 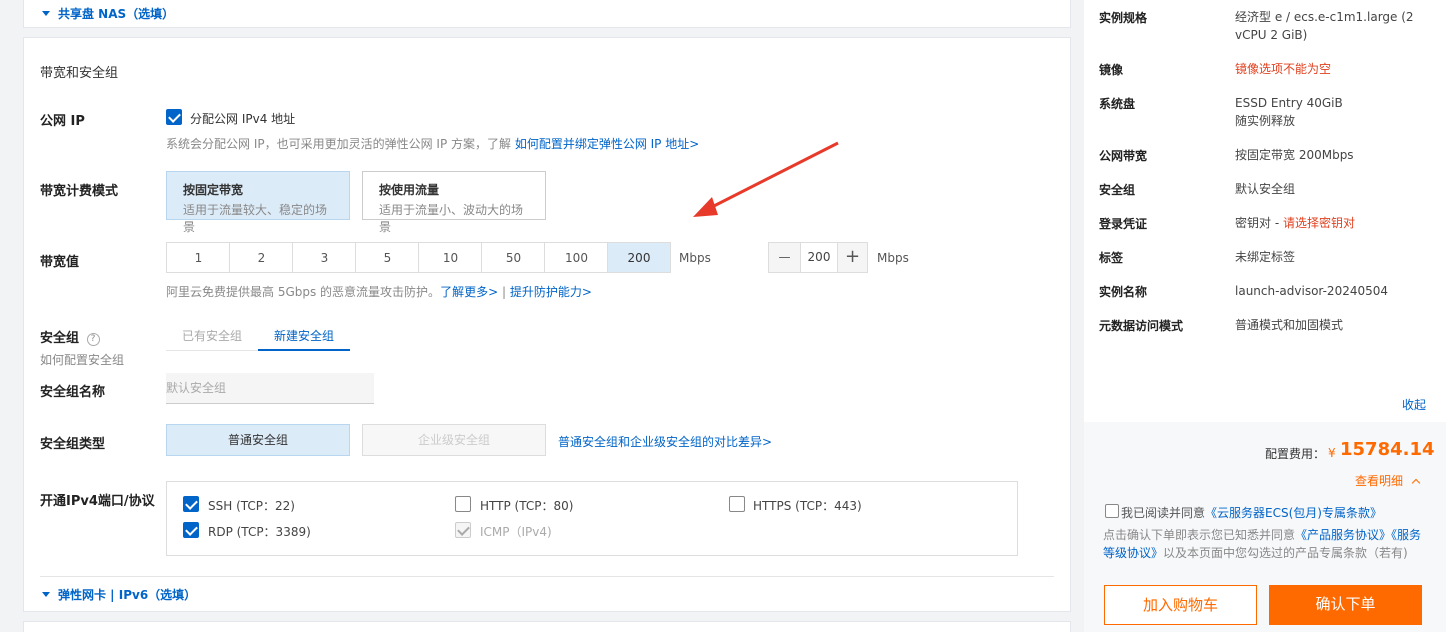 I want to click on summary-value-tags: 未绑定标签, so click(x=1265, y=257).